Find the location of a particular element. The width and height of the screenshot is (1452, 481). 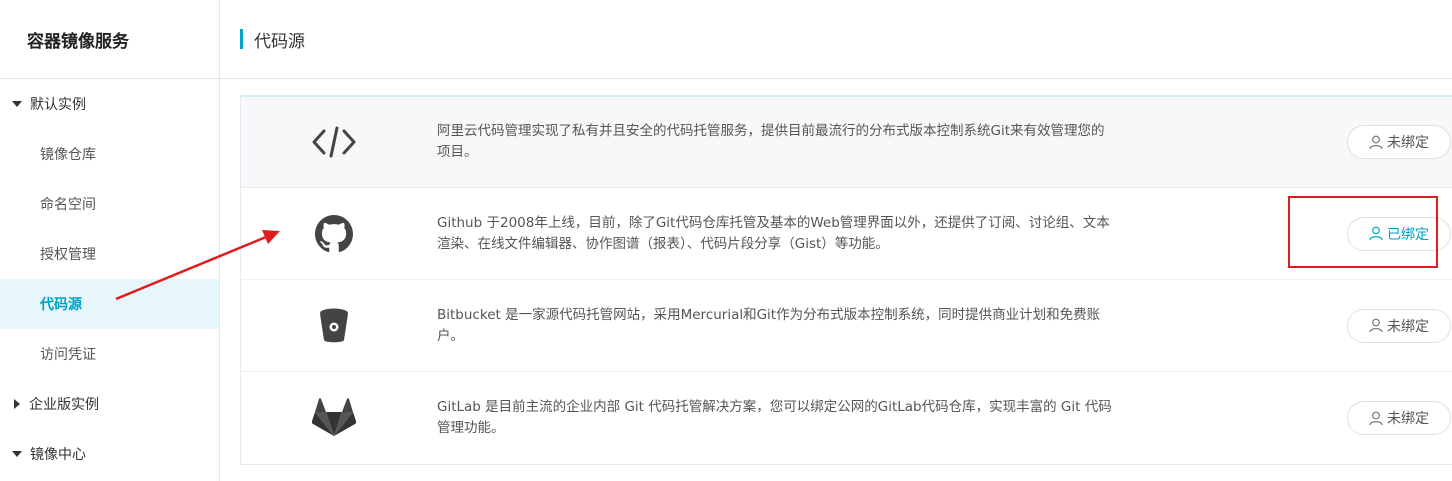

gitlab-icon is located at coordinates (334, 418).